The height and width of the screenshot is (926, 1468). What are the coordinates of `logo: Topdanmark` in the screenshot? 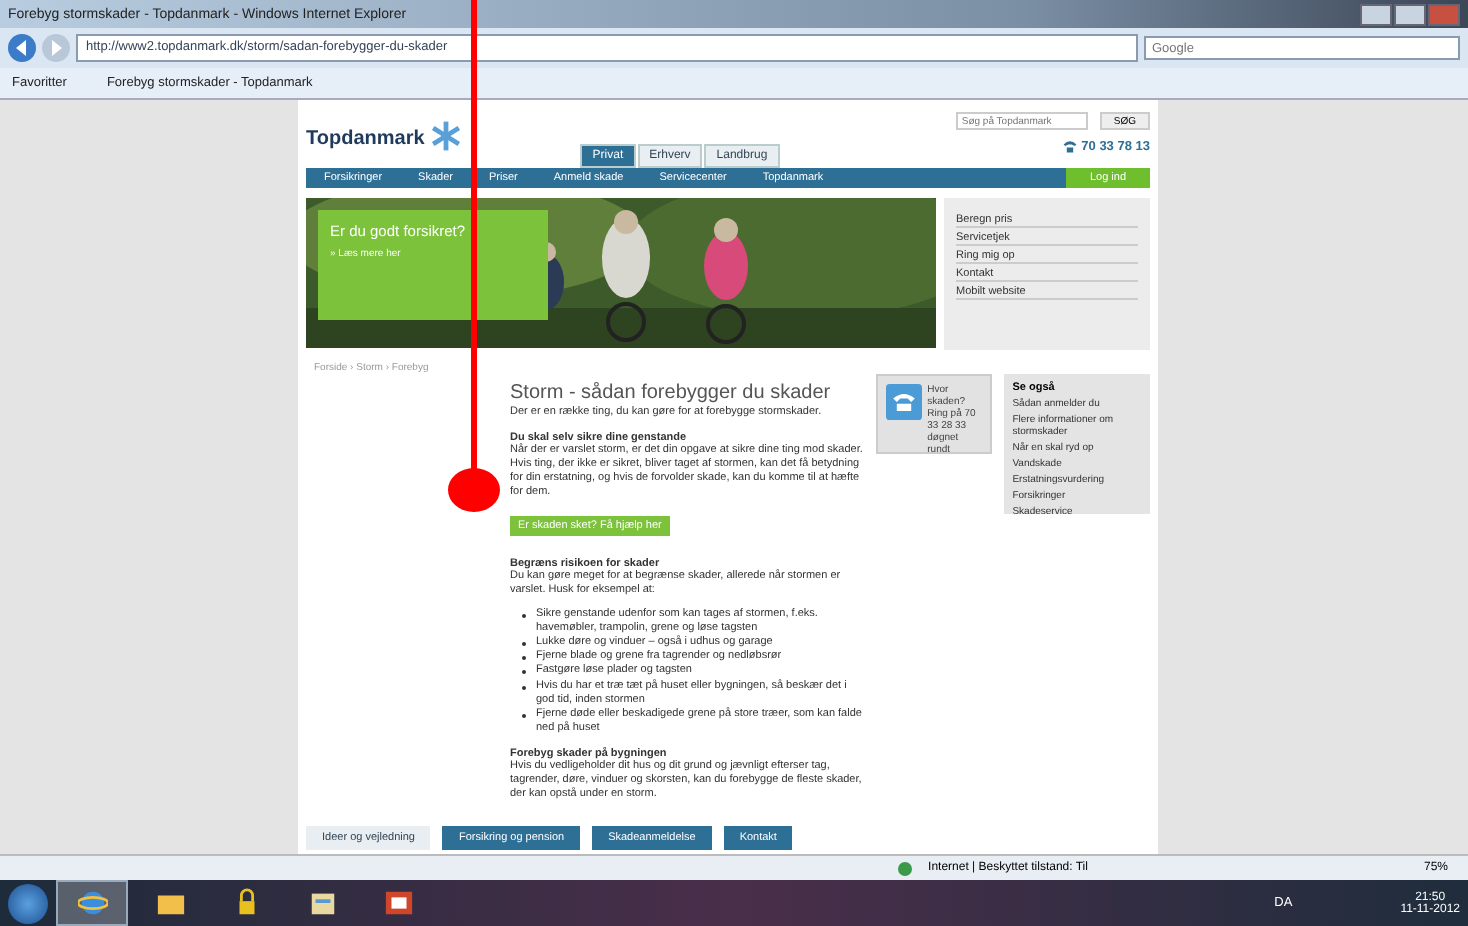 It's located at (365, 139).